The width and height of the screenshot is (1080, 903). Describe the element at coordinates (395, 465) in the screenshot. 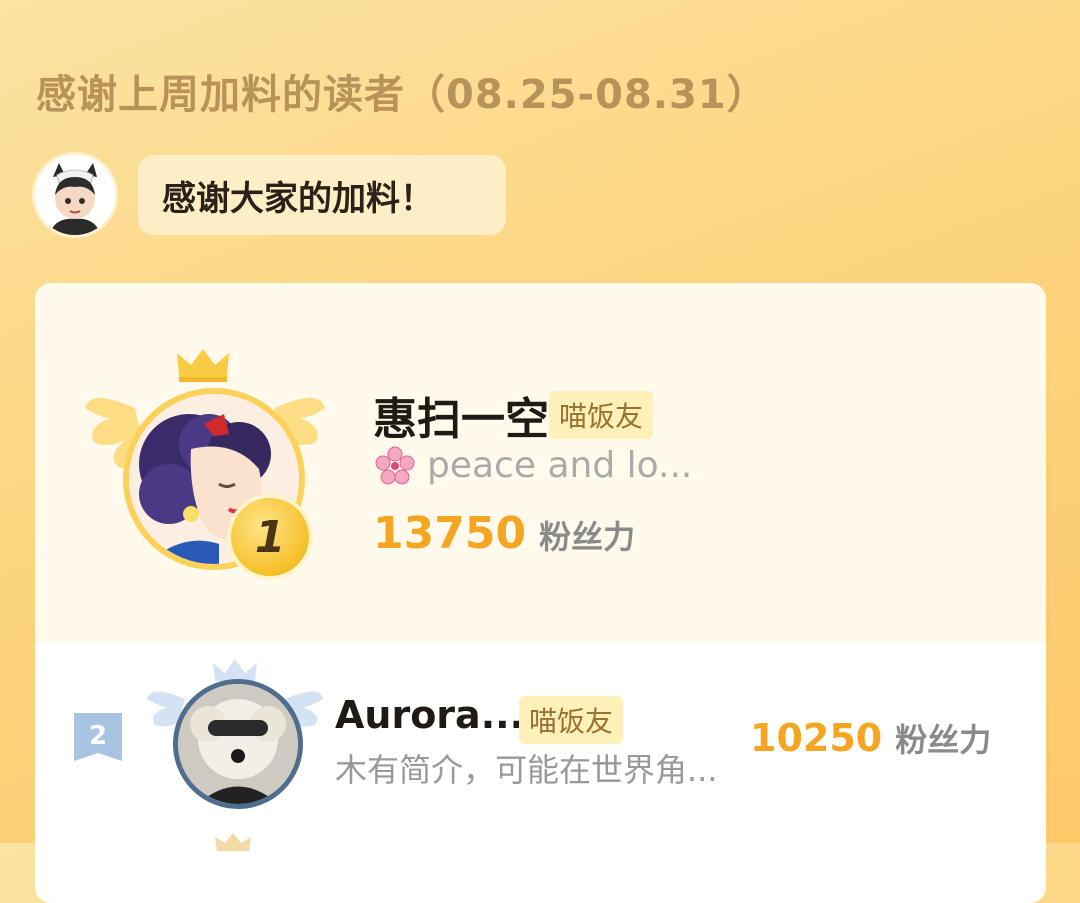

I see `cherry-blossom-icon` at that location.